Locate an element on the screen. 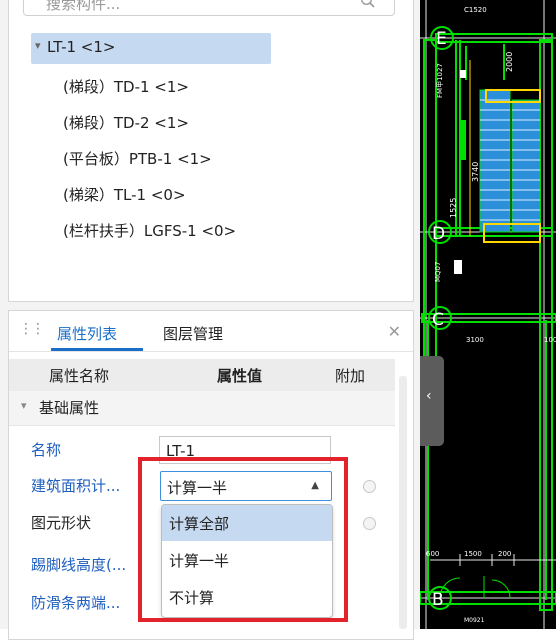 This screenshot has width=556, height=640. axis-label-e: E is located at coordinates (441, 39).